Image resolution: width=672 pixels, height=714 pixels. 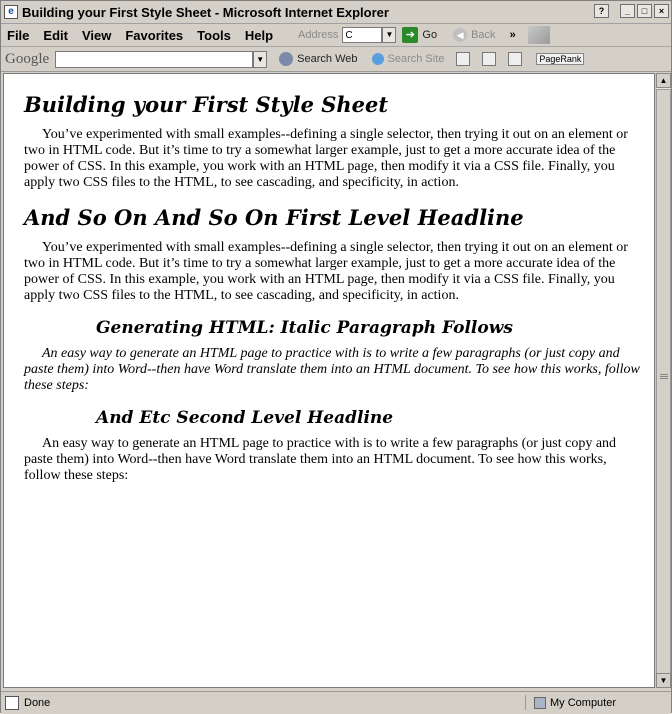 I want to click on menu-favorites: Favorites, so click(x=154, y=35).